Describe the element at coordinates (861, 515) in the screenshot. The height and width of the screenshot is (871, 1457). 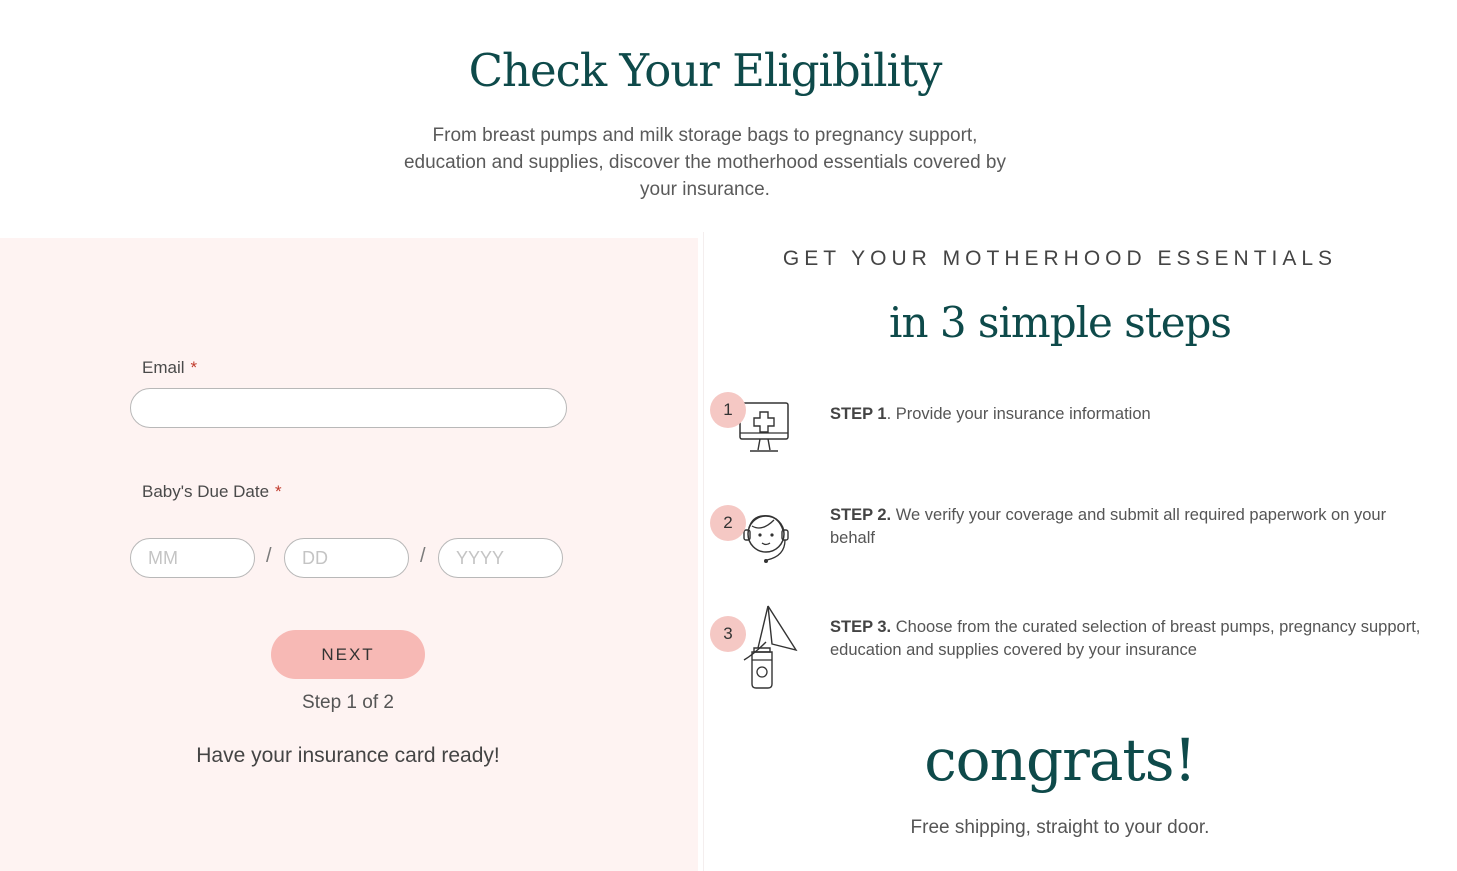
I see `step-2-label: STEP 2.` at that location.